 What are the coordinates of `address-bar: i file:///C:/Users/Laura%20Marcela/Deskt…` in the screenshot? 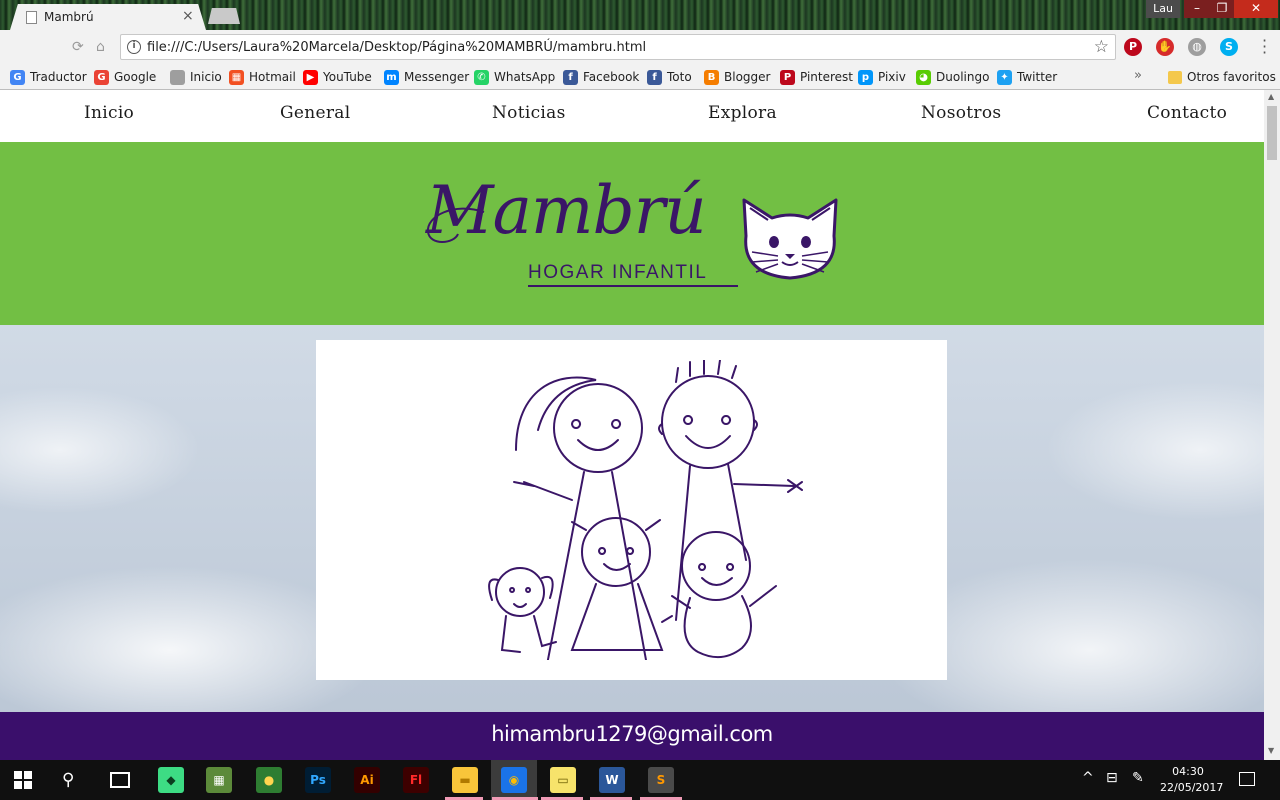 It's located at (618, 47).